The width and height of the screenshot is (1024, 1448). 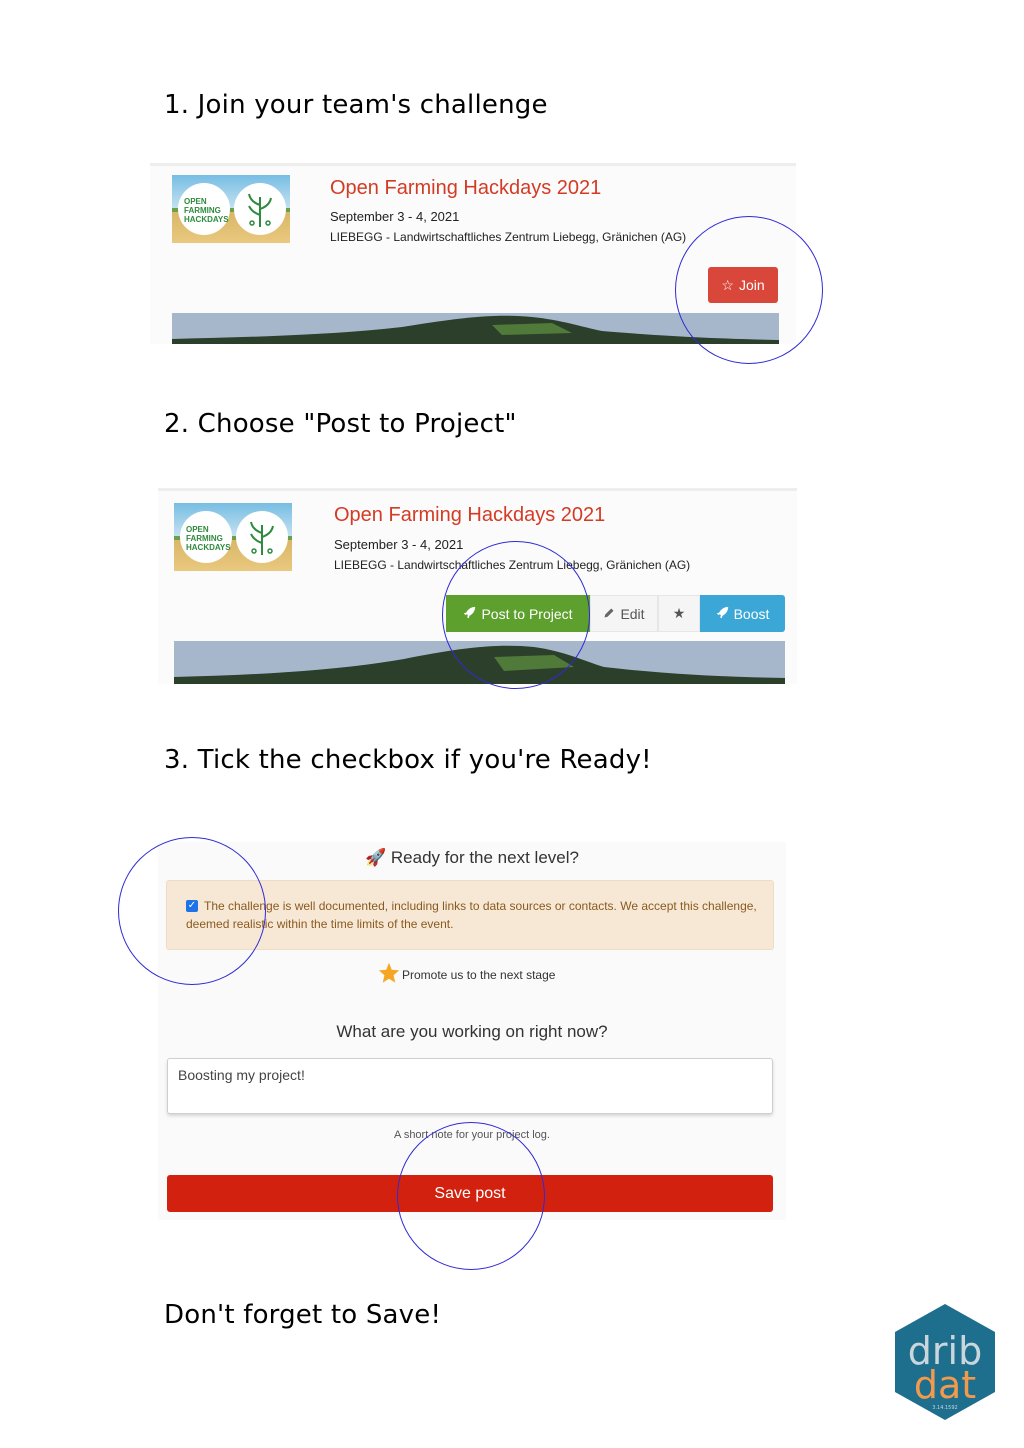 What do you see at coordinates (609, 614) in the screenshot?
I see `pencil-icon` at bounding box center [609, 614].